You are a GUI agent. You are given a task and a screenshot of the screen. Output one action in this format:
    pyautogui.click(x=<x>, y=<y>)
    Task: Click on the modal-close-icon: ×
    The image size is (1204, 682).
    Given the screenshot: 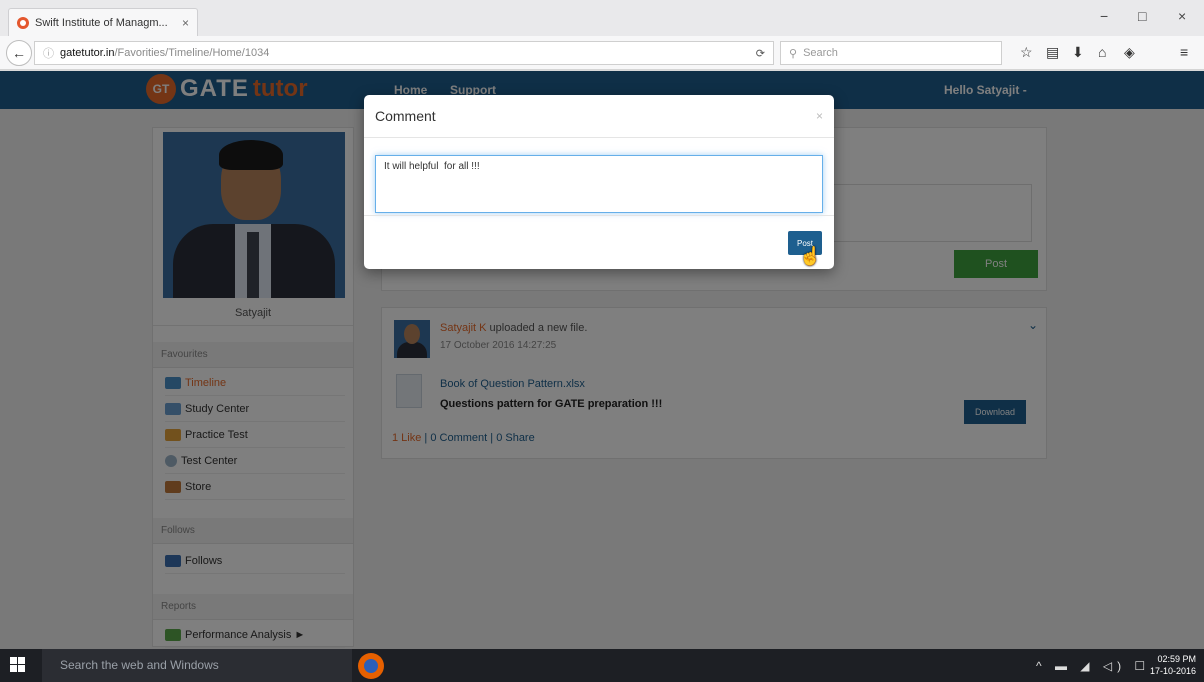 What is the action you would take?
    pyautogui.click(x=819, y=116)
    